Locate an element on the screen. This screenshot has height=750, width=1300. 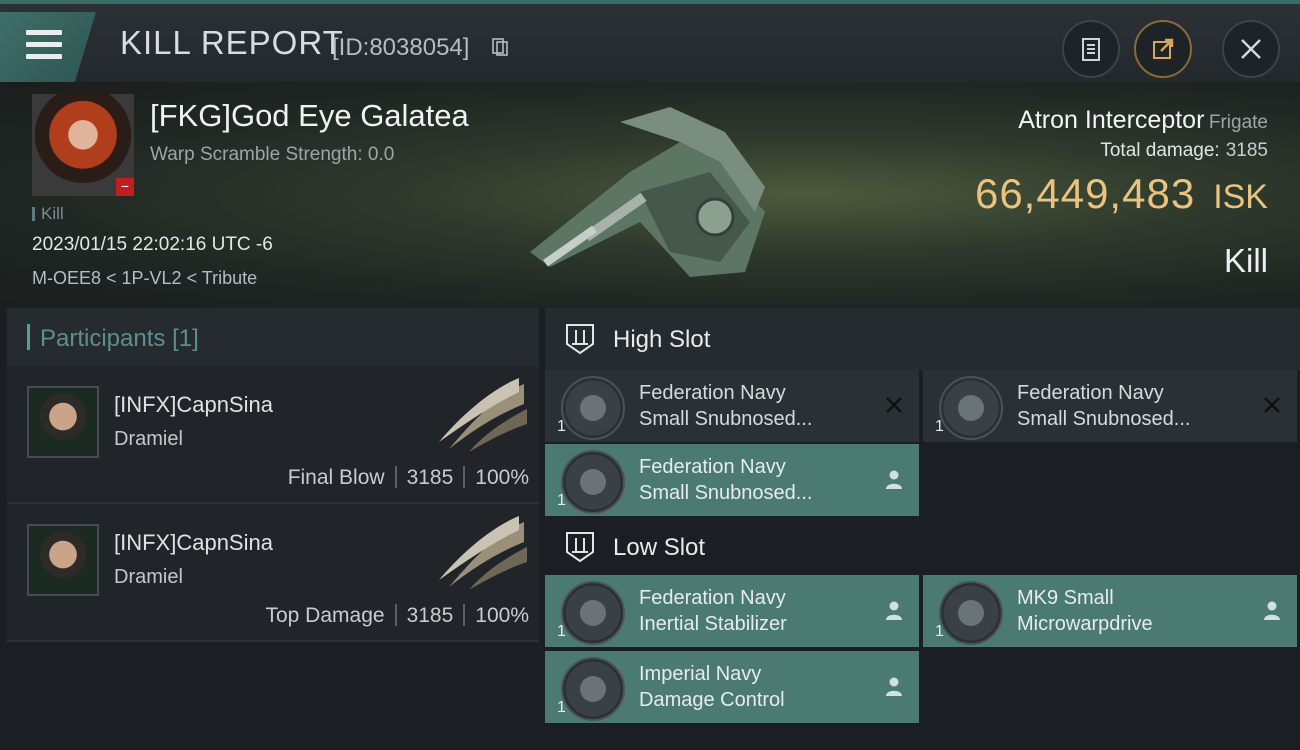
warp-scramble-strength: Warp Scramble Strength: 0.0 is located at coordinates (272, 154).